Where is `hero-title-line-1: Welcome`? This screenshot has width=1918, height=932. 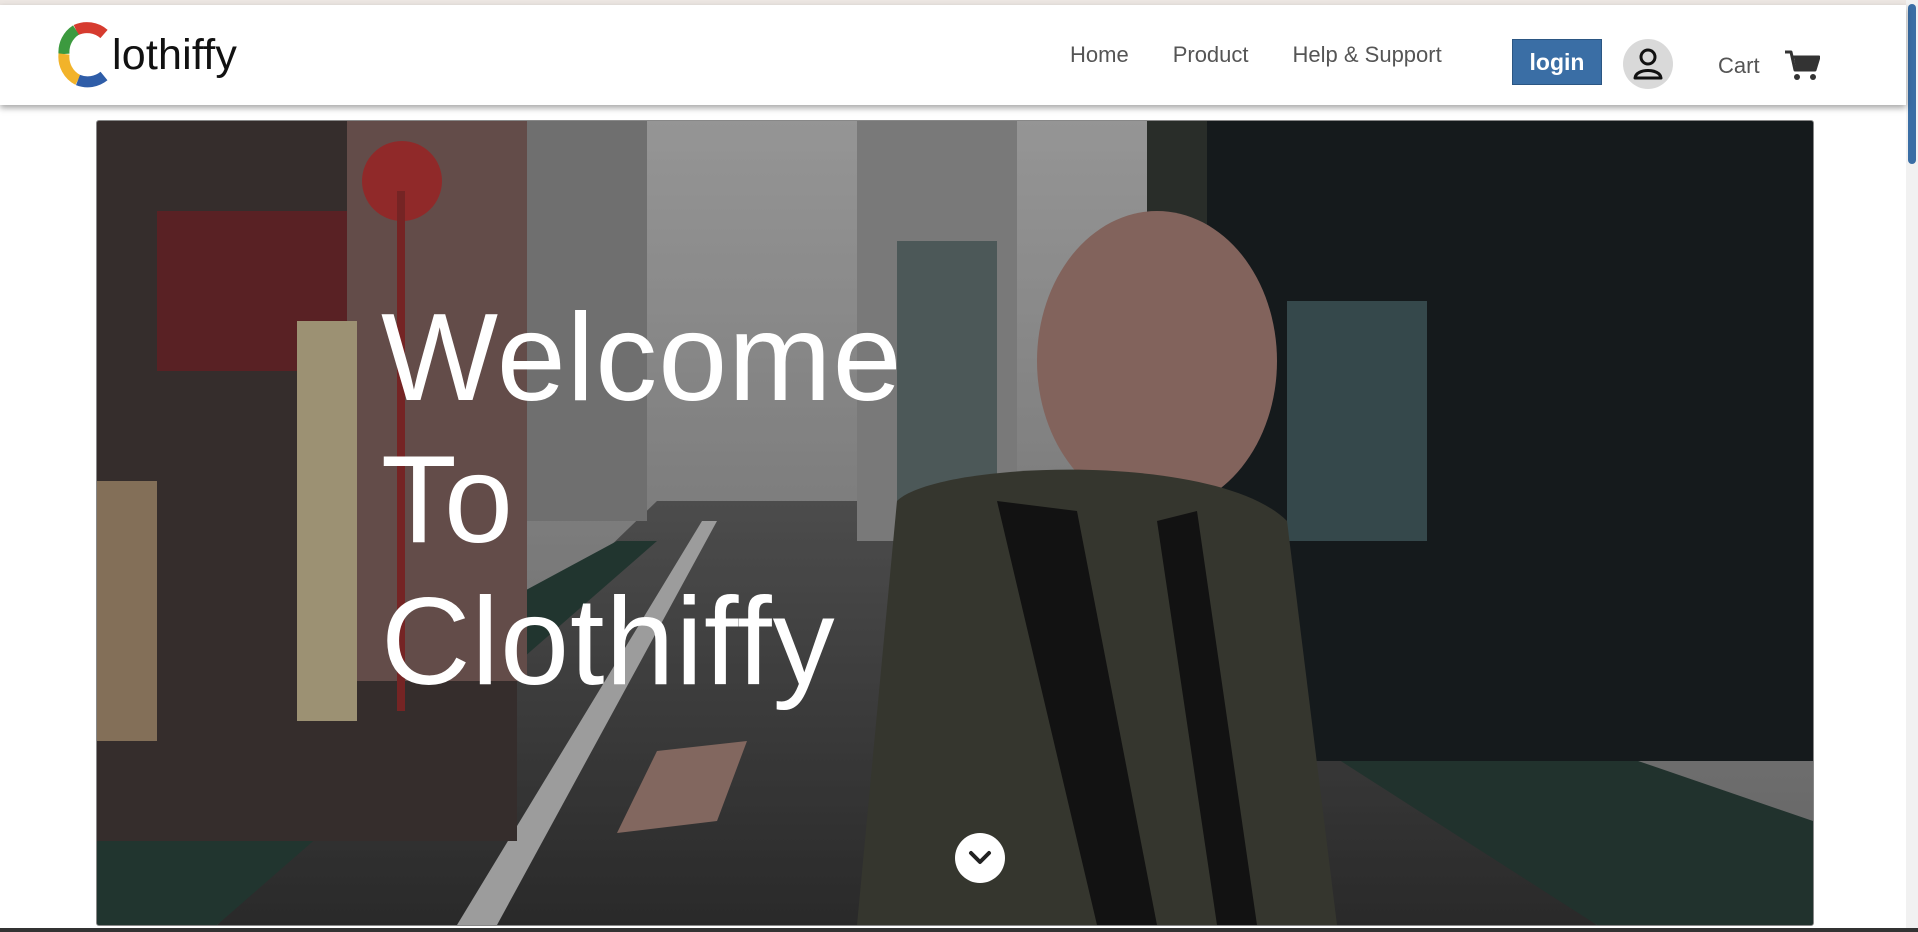 hero-title-line-1: Welcome is located at coordinates (642, 358).